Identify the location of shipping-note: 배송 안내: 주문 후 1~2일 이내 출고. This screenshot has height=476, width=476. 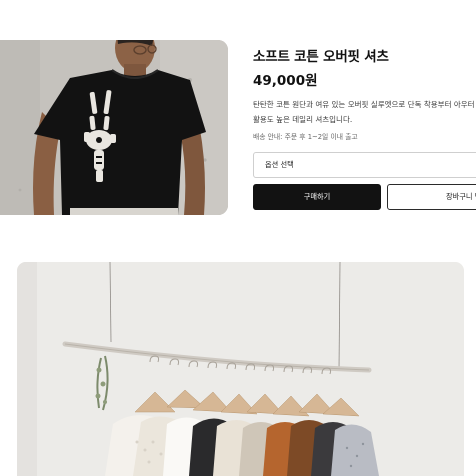
(305, 137).